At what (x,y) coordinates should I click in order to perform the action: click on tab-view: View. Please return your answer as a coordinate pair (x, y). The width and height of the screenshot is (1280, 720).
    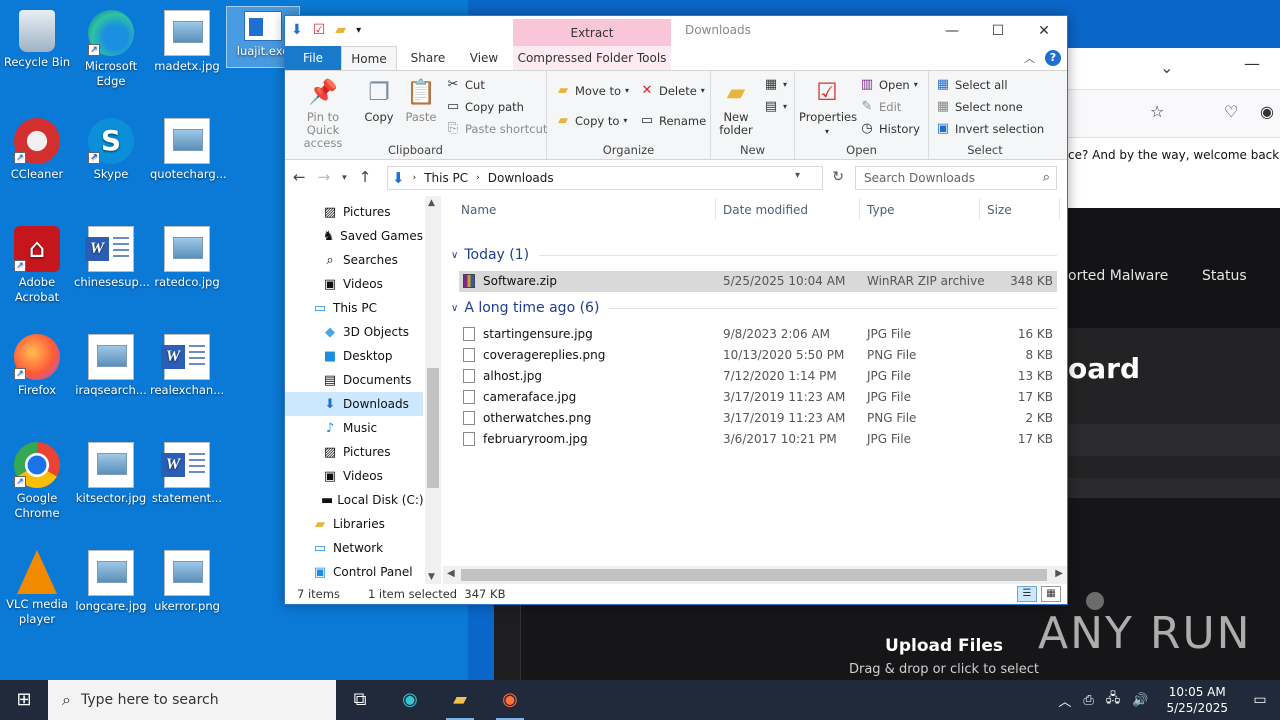
    Looking at the image, I should click on (484, 58).